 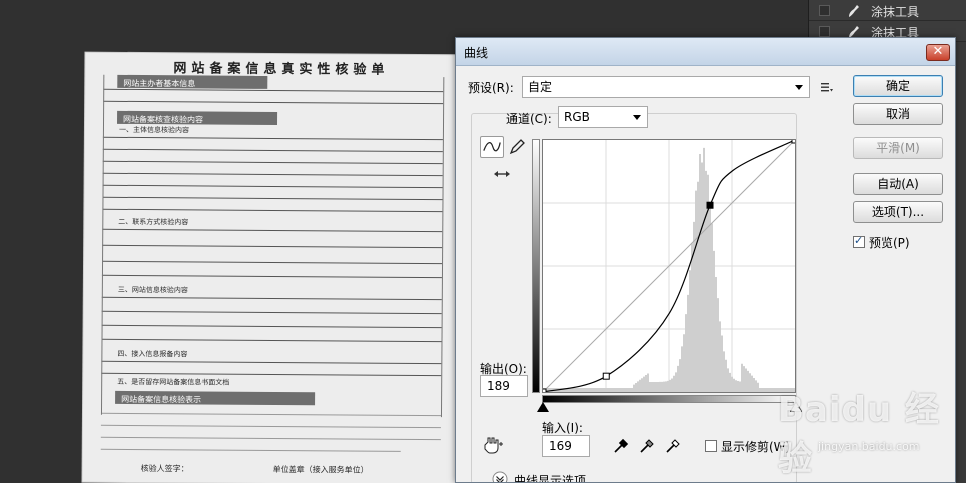 What do you see at coordinates (173, 382) in the screenshot?
I see `doc-text: 五、是否留存网站备案信息书面文档` at bounding box center [173, 382].